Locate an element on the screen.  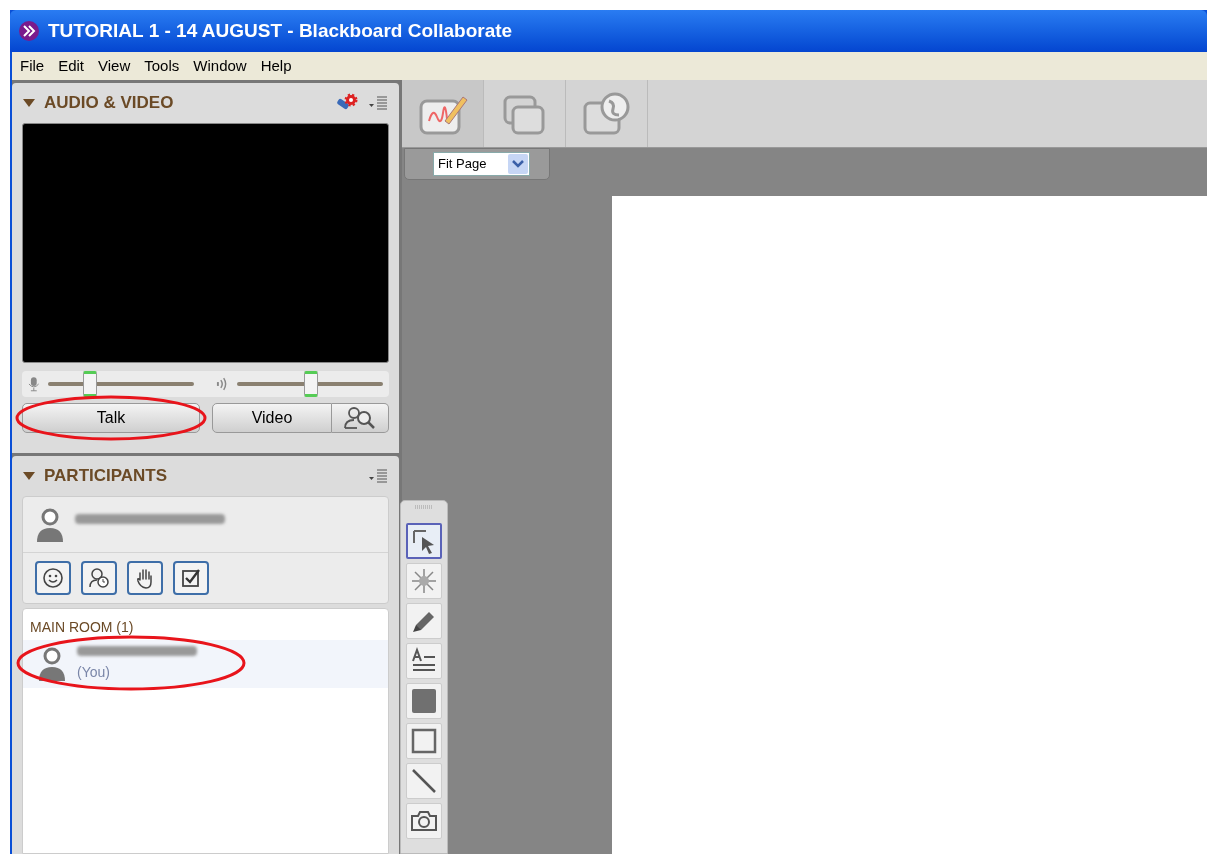
room-heading: MAIN ROOM (1) is located at coordinates (82, 627).